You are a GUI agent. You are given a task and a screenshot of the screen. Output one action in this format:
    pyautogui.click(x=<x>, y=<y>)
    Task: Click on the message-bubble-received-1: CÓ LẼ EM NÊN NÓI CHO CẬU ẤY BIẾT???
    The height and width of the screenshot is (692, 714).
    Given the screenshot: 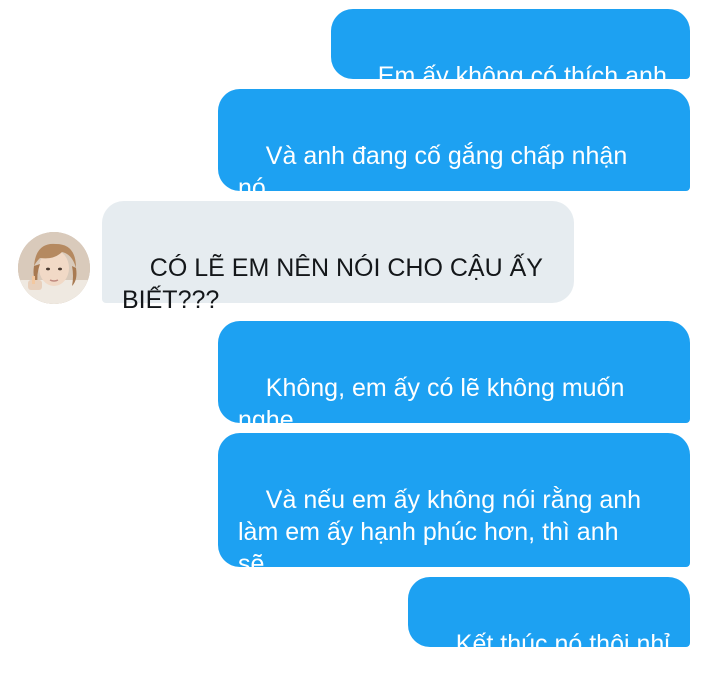 What is the action you would take?
    pyautogui.click(x=338, y=257)
    